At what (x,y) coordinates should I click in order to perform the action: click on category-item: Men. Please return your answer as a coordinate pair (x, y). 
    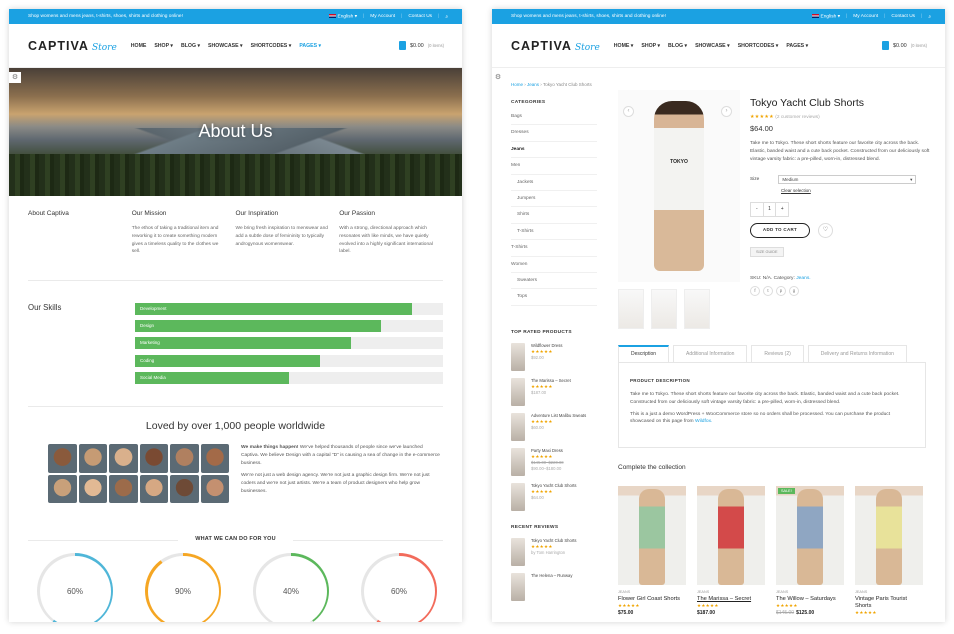
    Looking at the image, I should click on (554, 166).